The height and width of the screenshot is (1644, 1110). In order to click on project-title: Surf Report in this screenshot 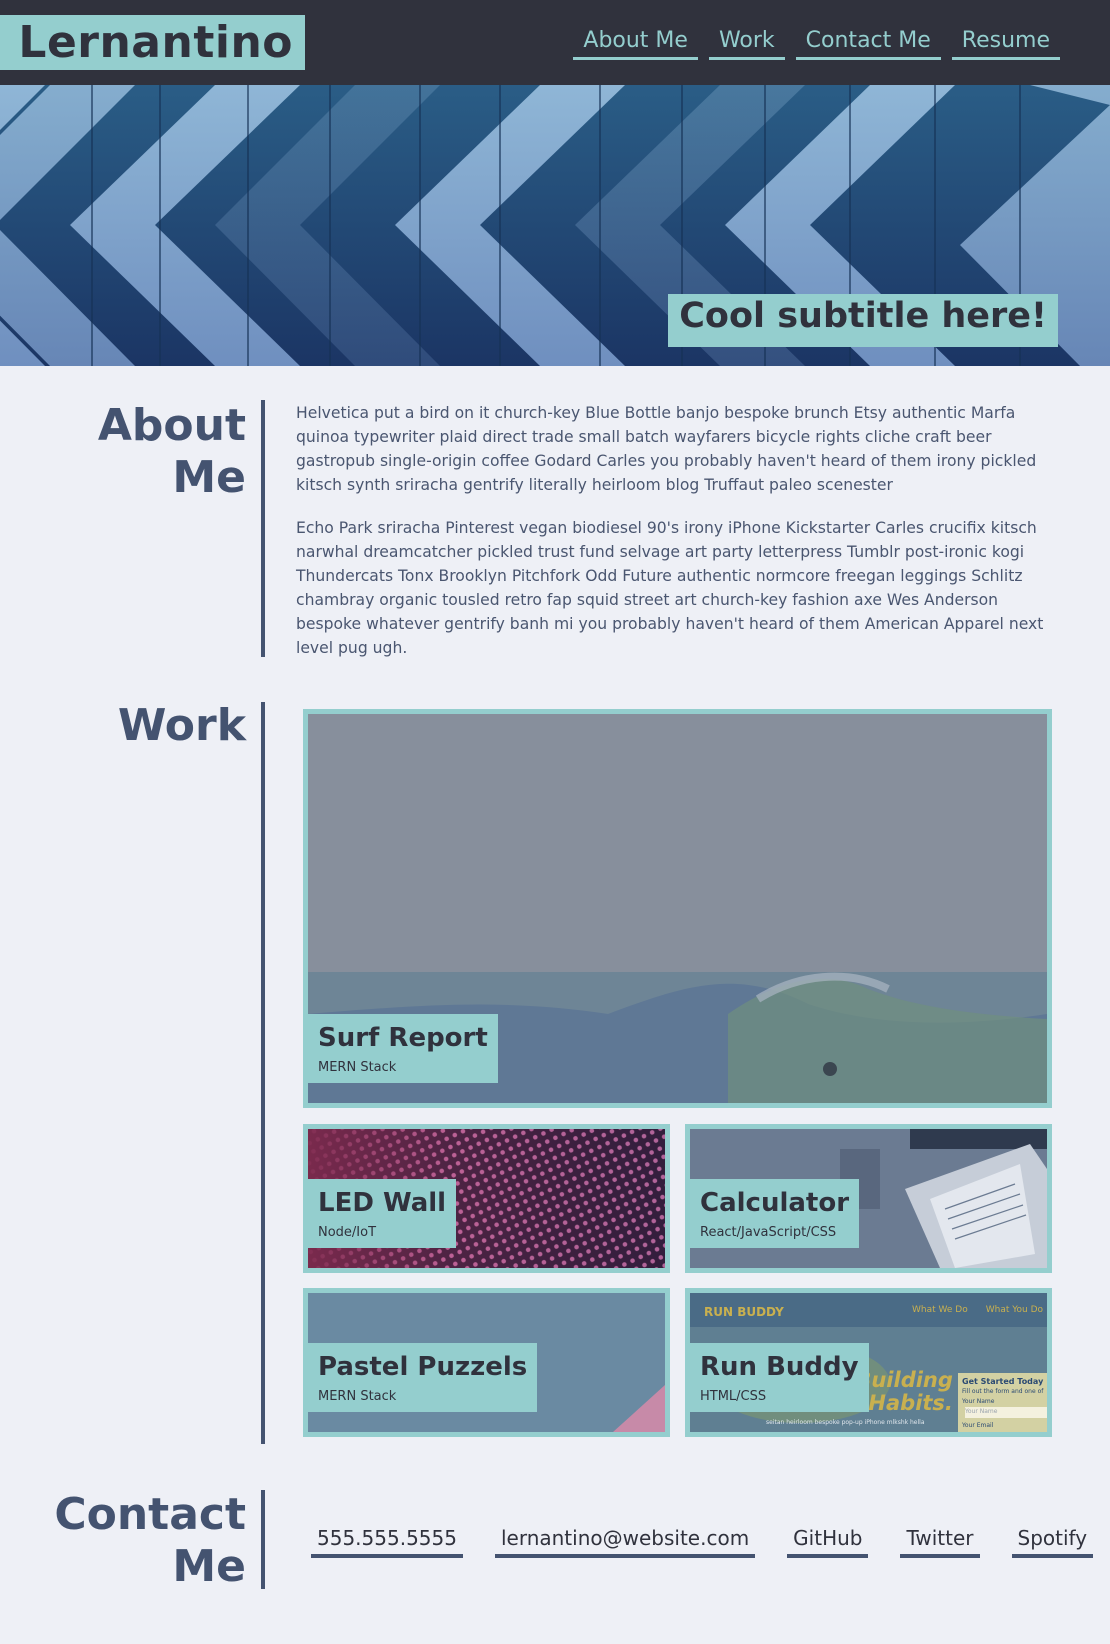, I will do `click(403, 1038)`.